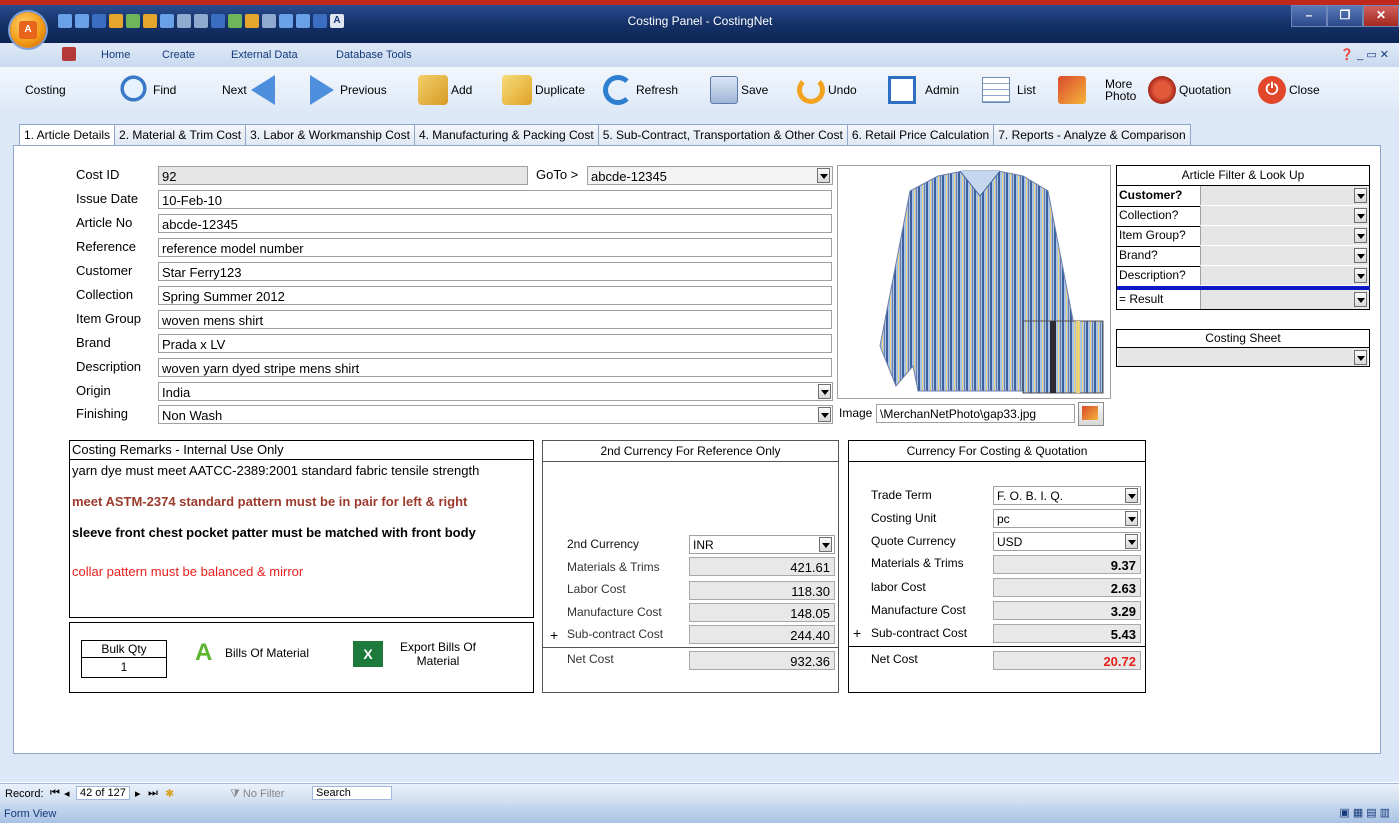 This screenshot has width=1399, height=823. What do you see at coordinates (368, 654) in the screenshot?
I see `excel-icon: X` at bounding box center [368, 654].